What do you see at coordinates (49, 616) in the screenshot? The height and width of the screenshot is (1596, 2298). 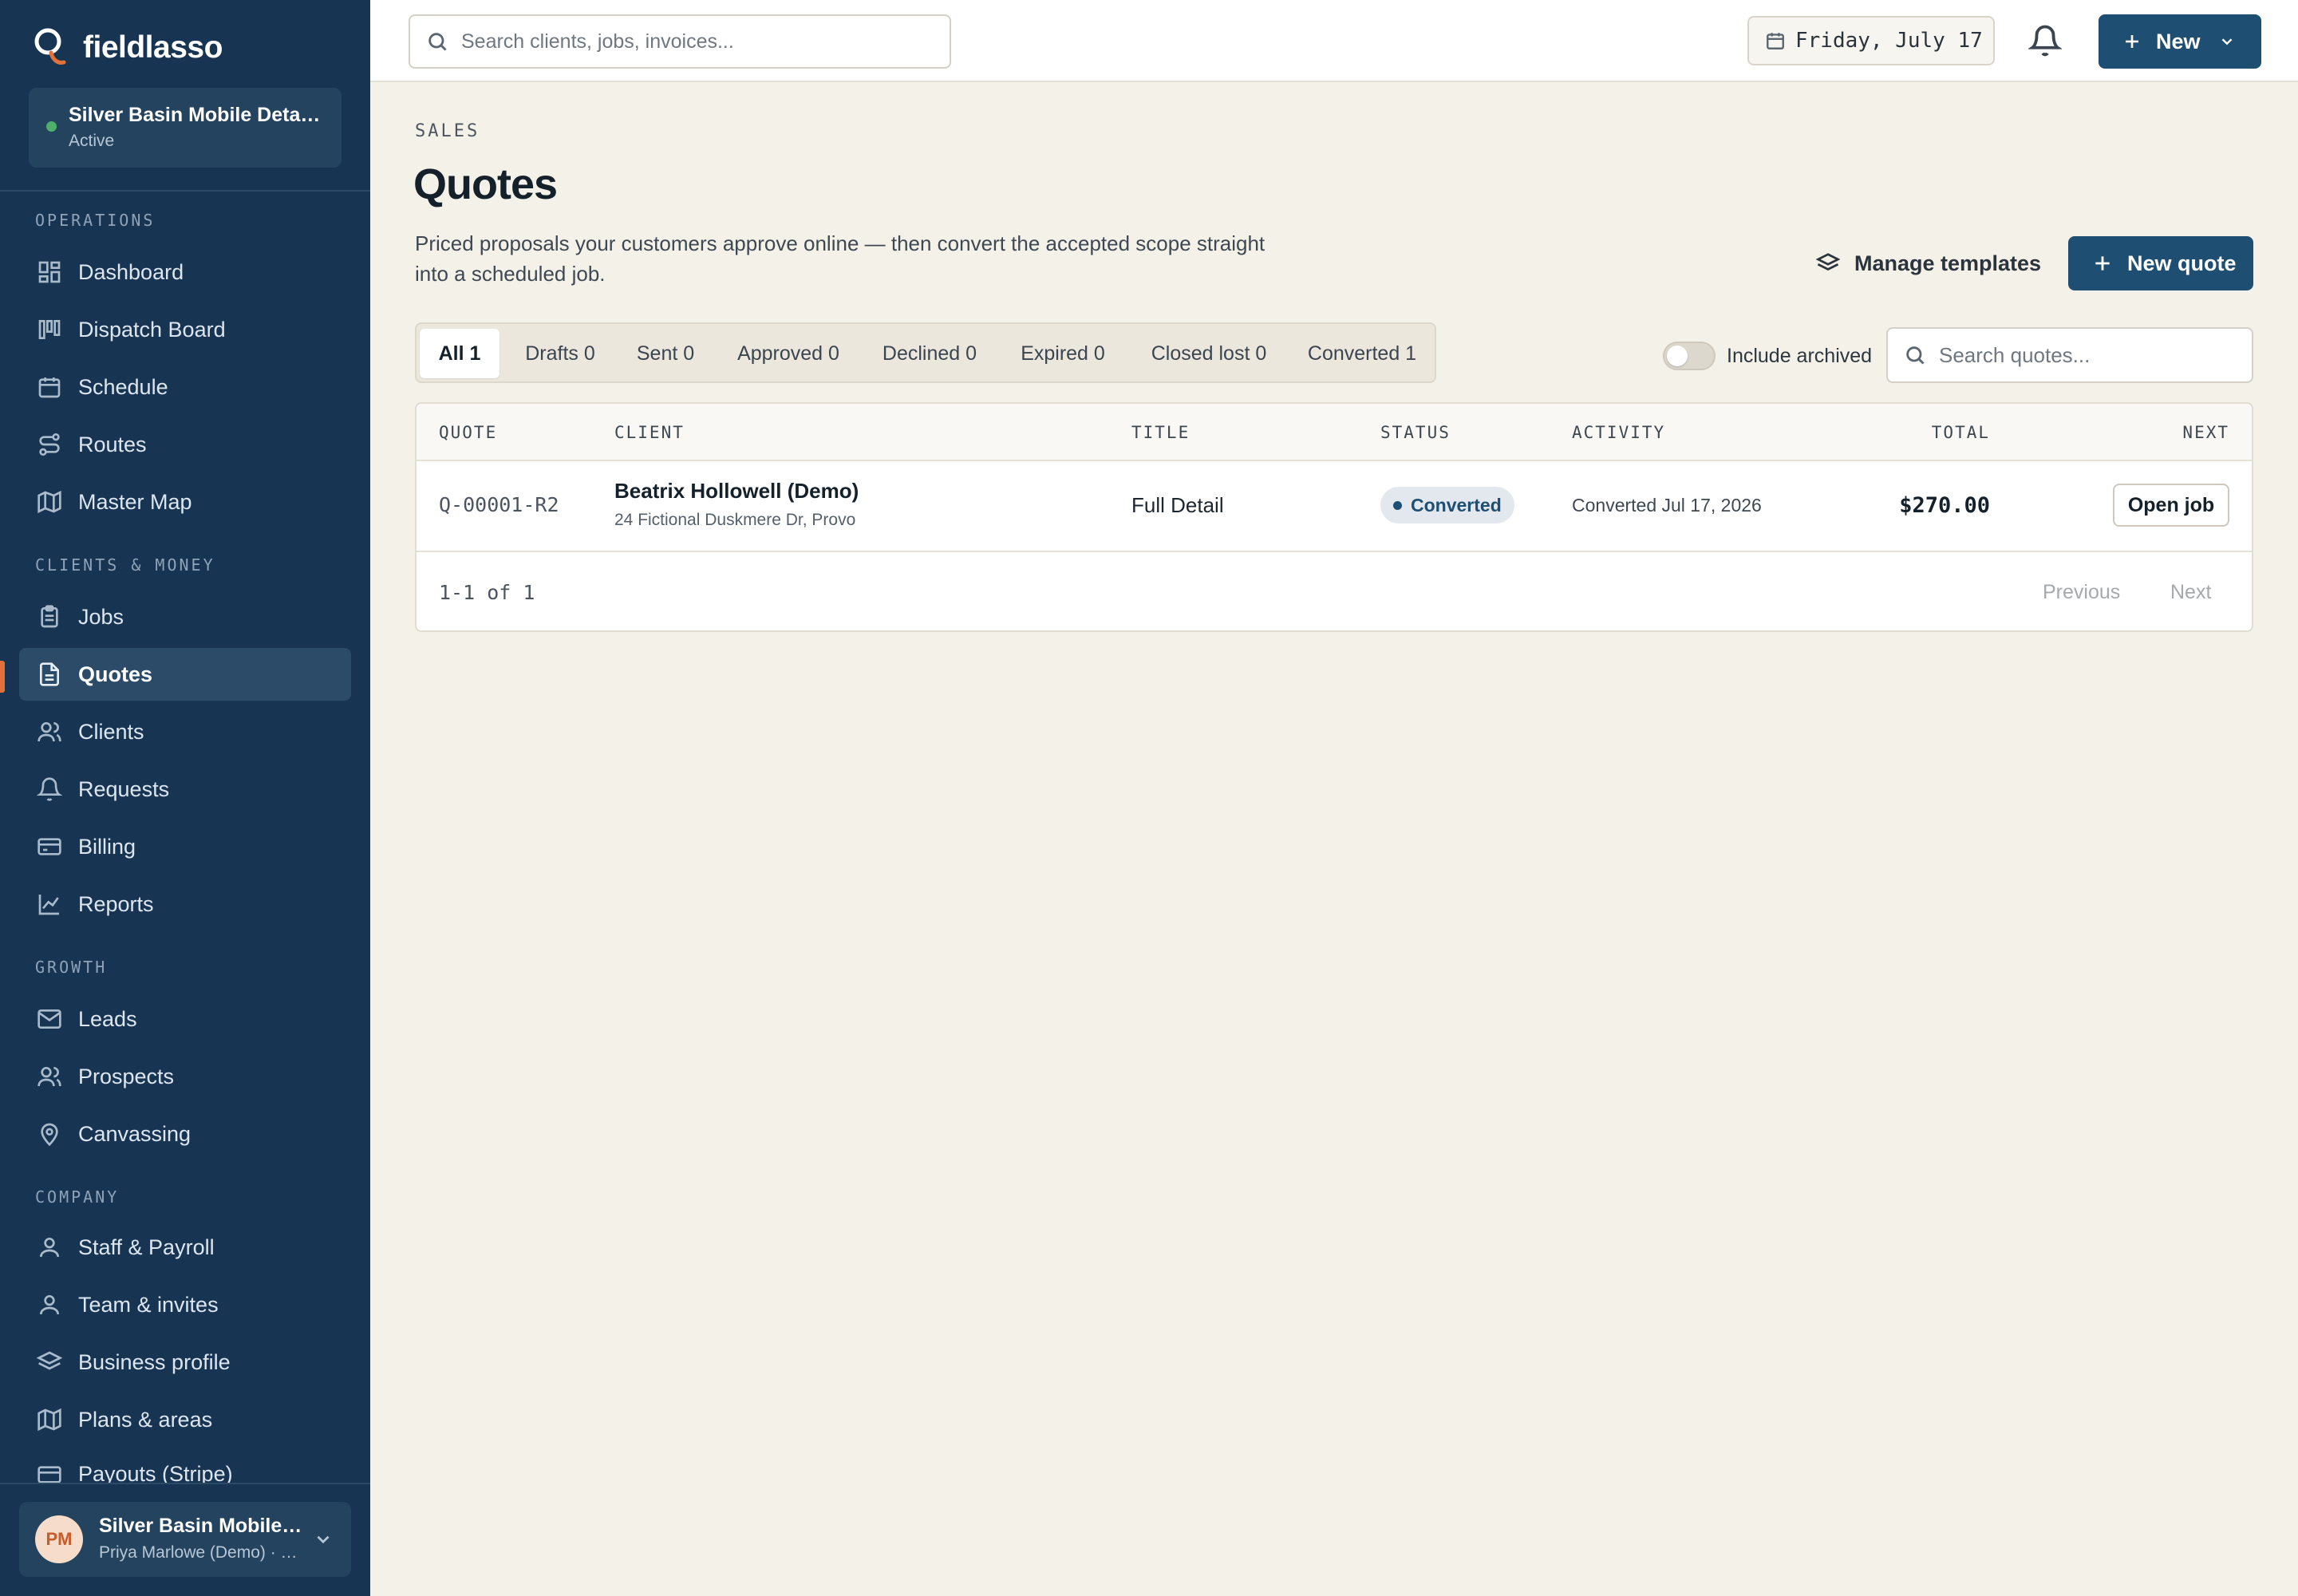 I see `clipboard-icon` at bounding box center [49, 616].